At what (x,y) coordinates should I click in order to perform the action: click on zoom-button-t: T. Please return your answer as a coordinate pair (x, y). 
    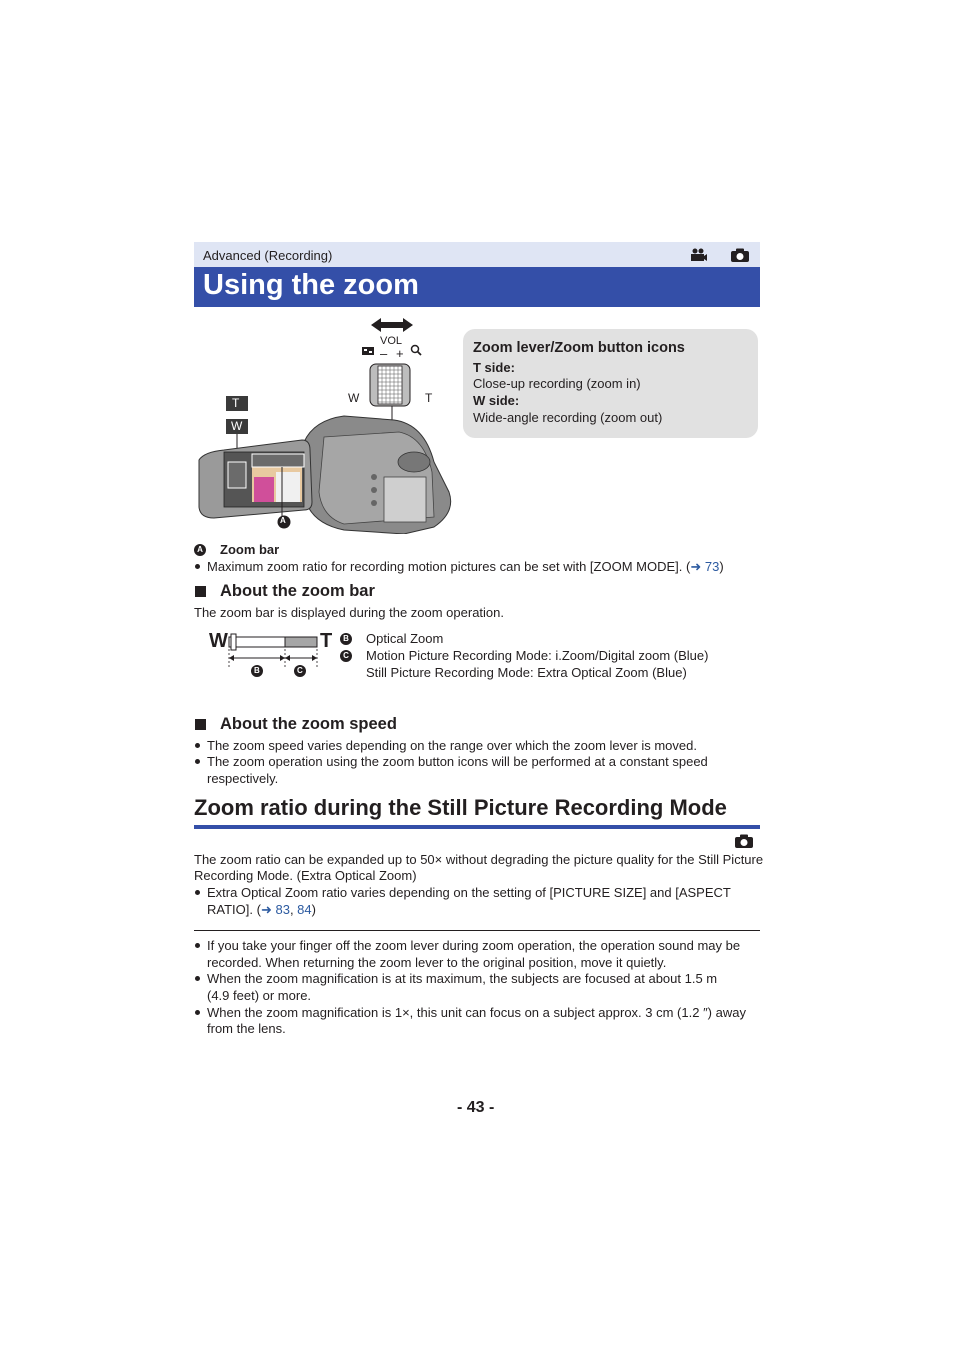
    Looking at the image, I should click on (236, 403).